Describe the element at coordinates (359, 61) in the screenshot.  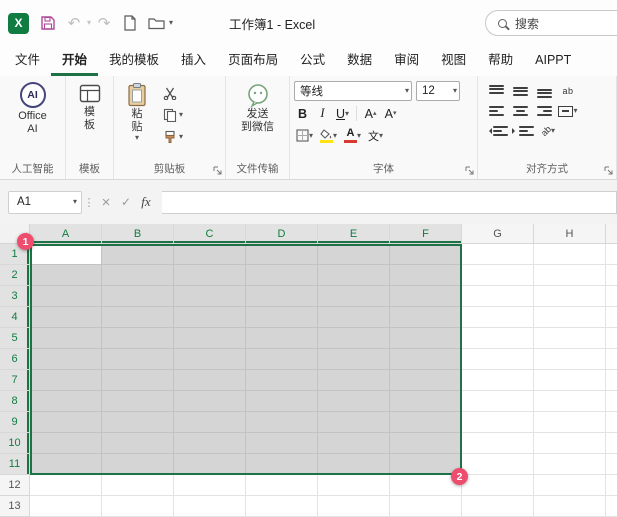
I see `ribbon-tab-6: 数据` at that location.